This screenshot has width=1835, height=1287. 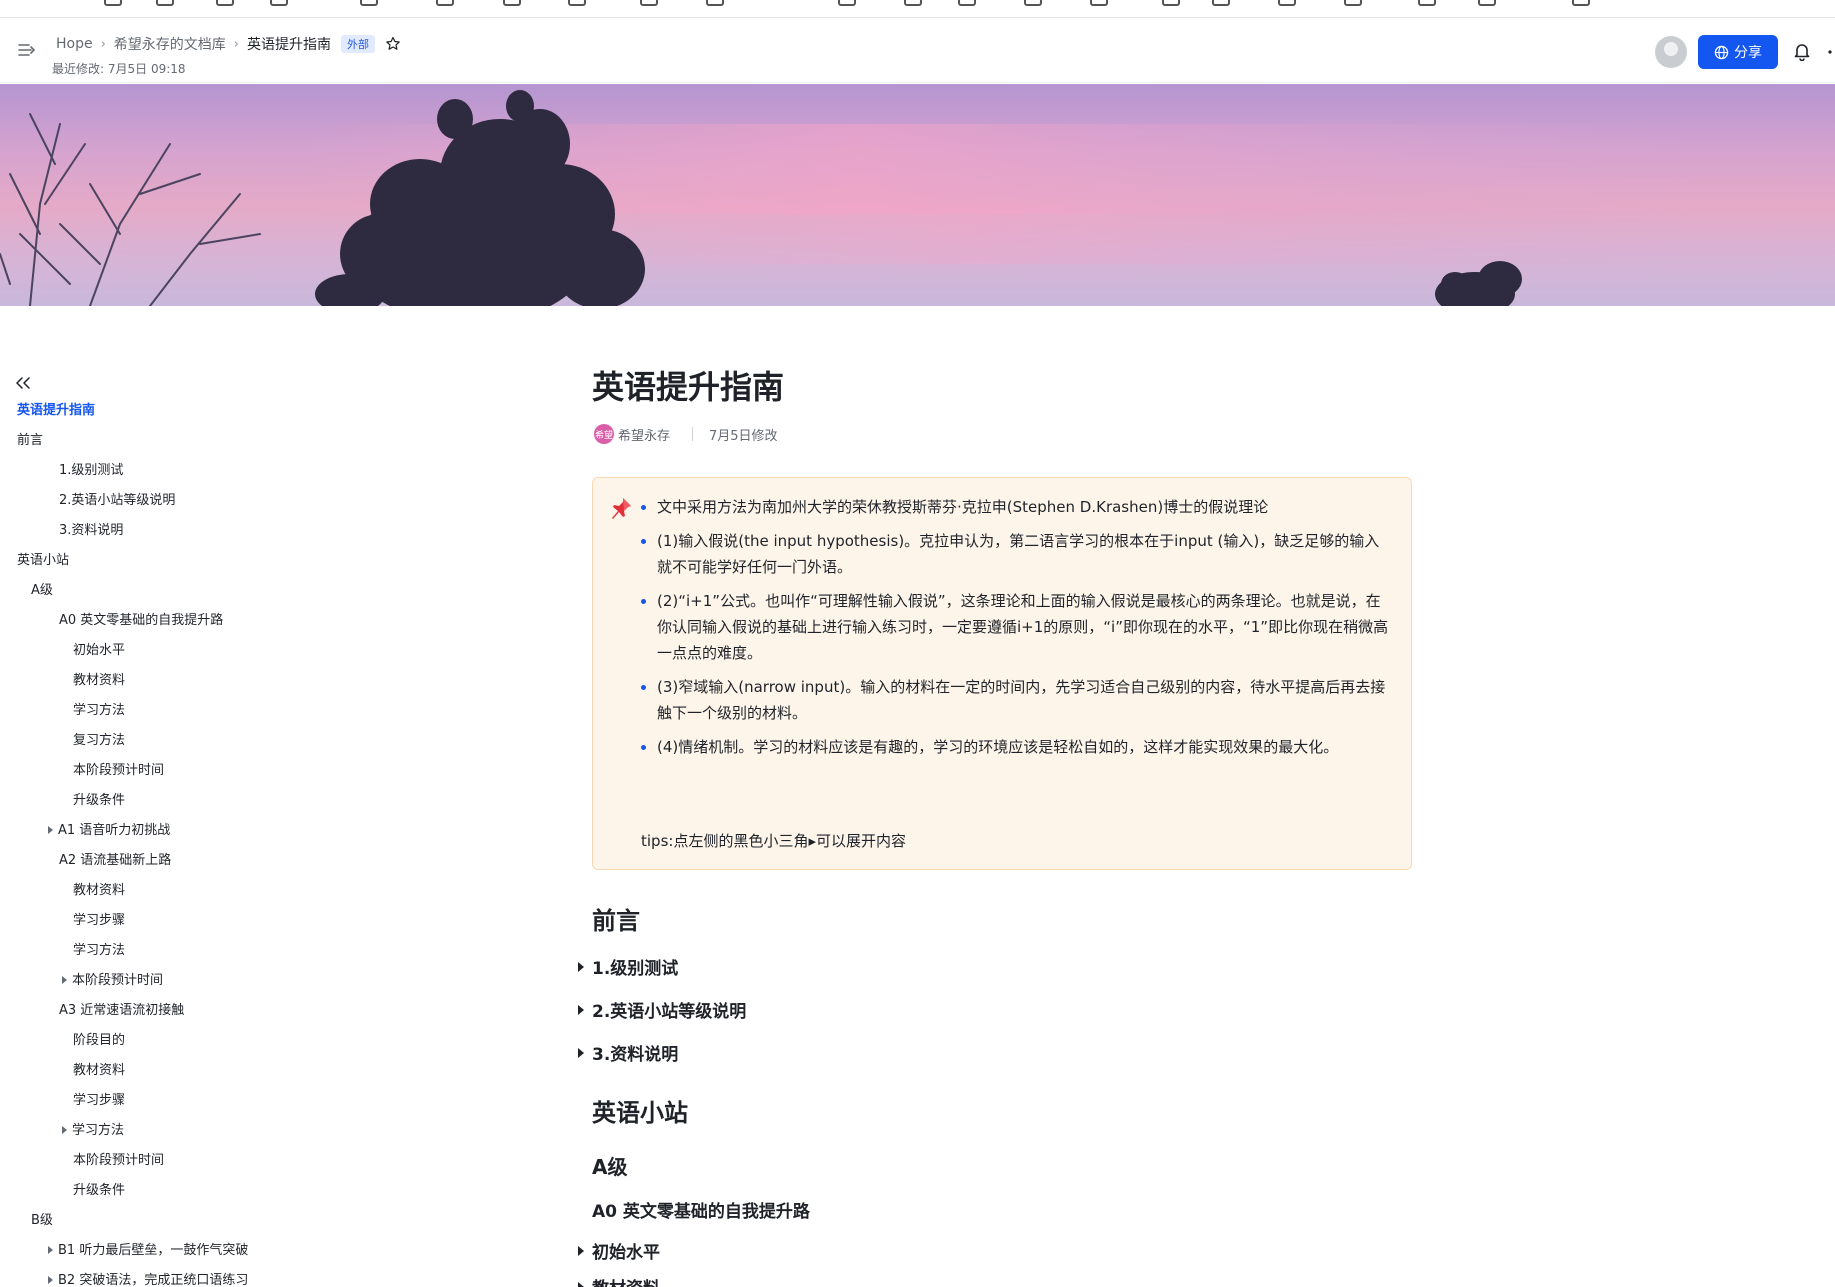 What do you see at coordinates (99, 651) in the screenshot?
I see `outline-item: 初始水平` at bounding box center [99, 651].